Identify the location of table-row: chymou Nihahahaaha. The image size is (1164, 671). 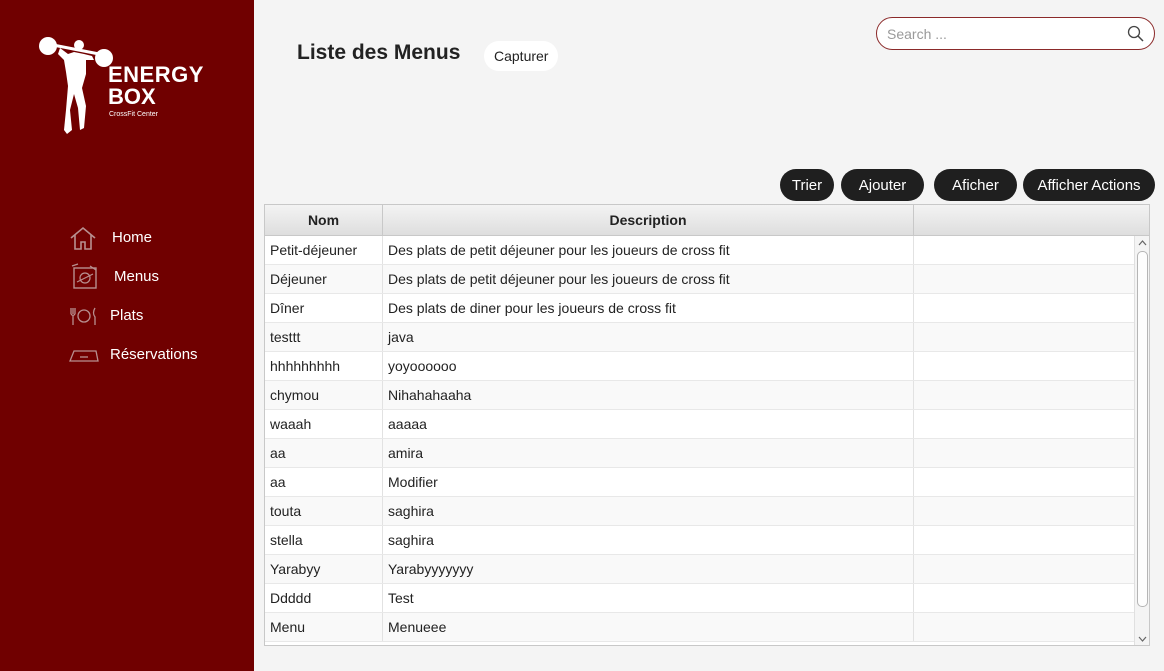
(707, 395).